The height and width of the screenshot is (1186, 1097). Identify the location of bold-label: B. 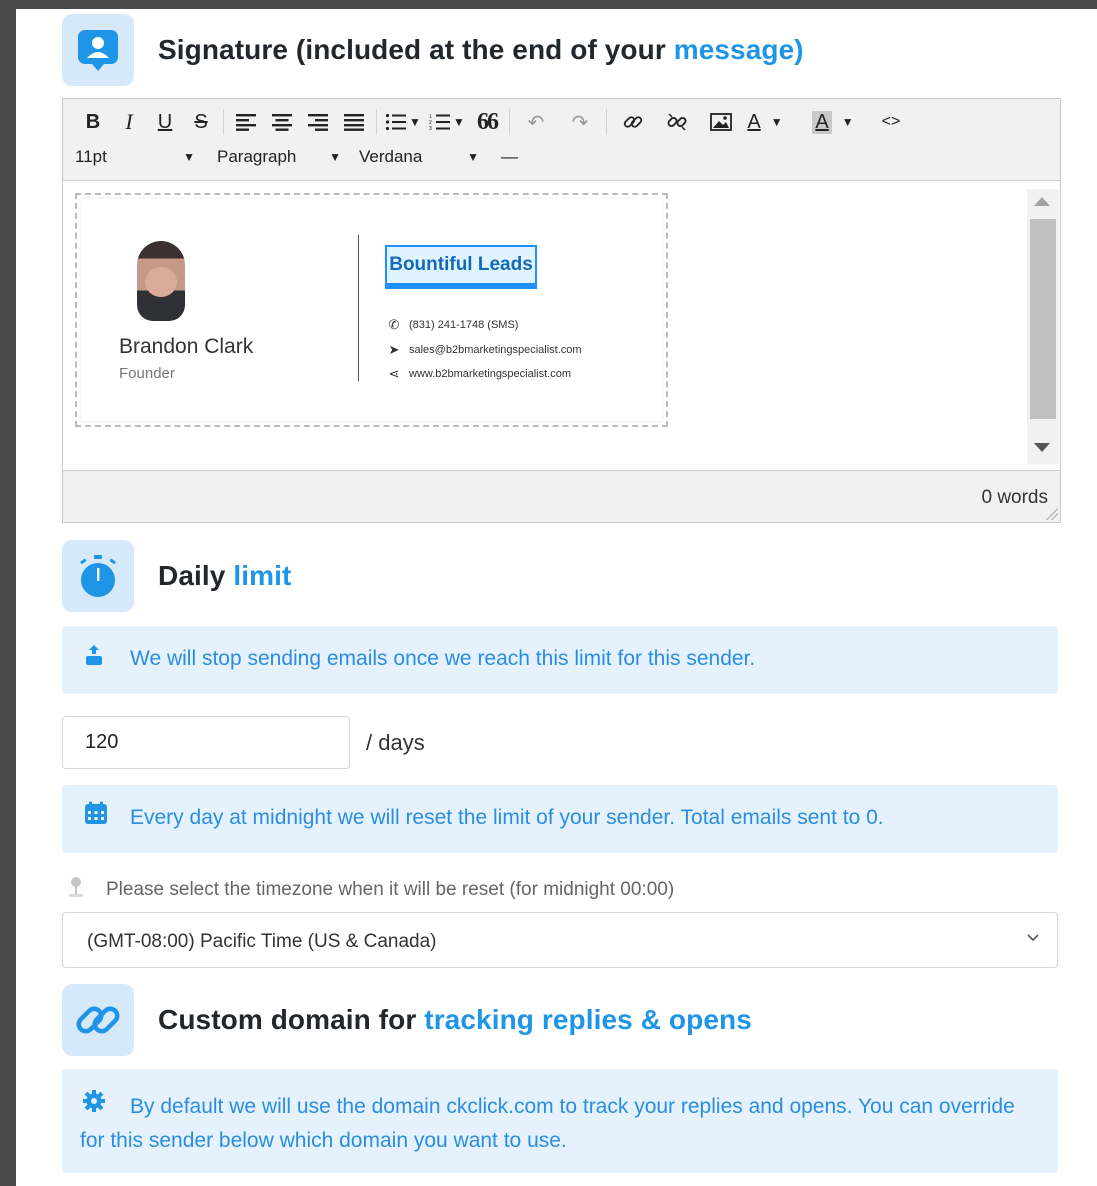
(93, 121).